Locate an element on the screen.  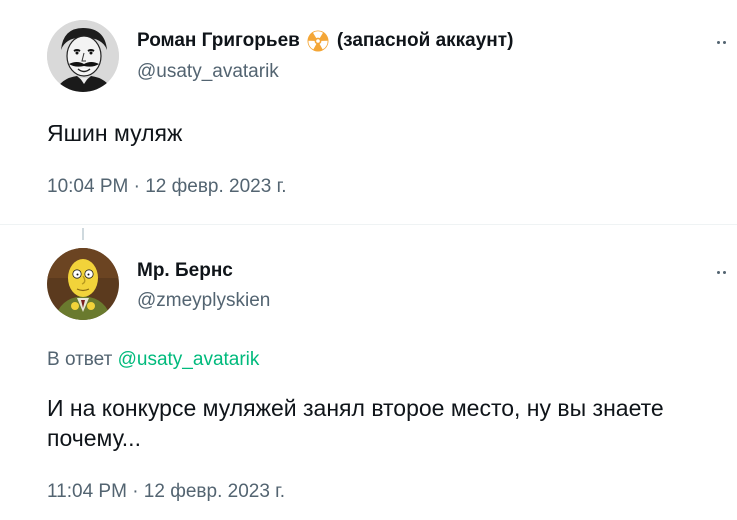
reply-context: В ответ @usaty_avatarik is located at coordinates (153, 360).